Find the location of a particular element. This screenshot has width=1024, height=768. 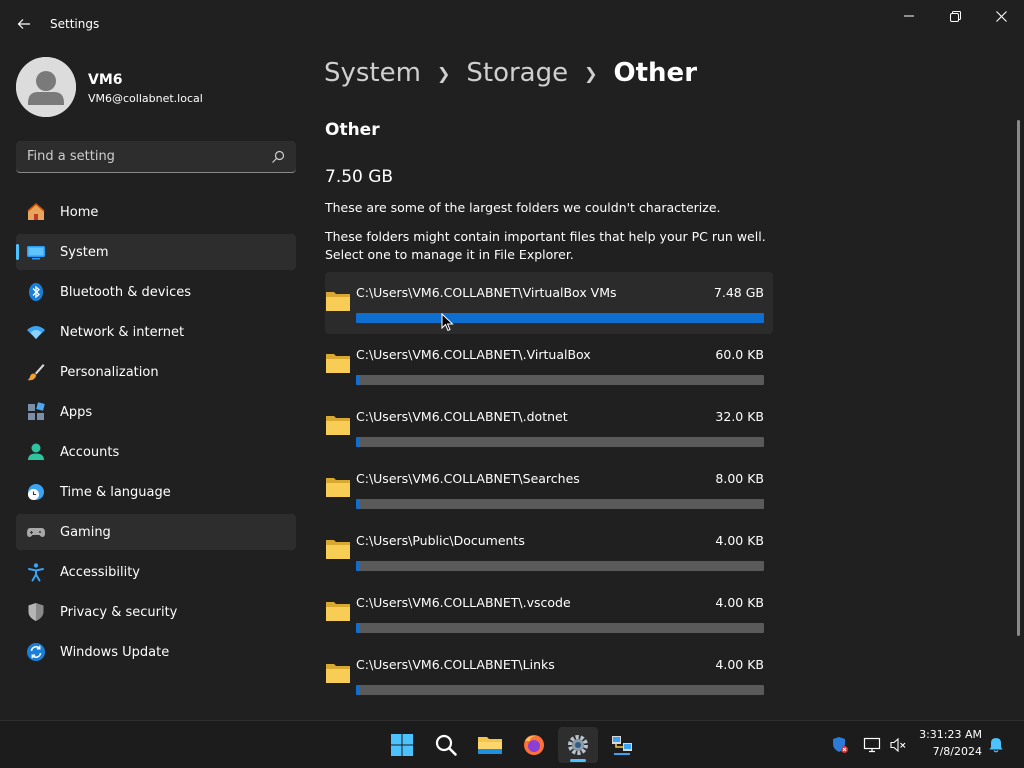

folder-size: 32.0 KB is located at coordinates (739, 416).